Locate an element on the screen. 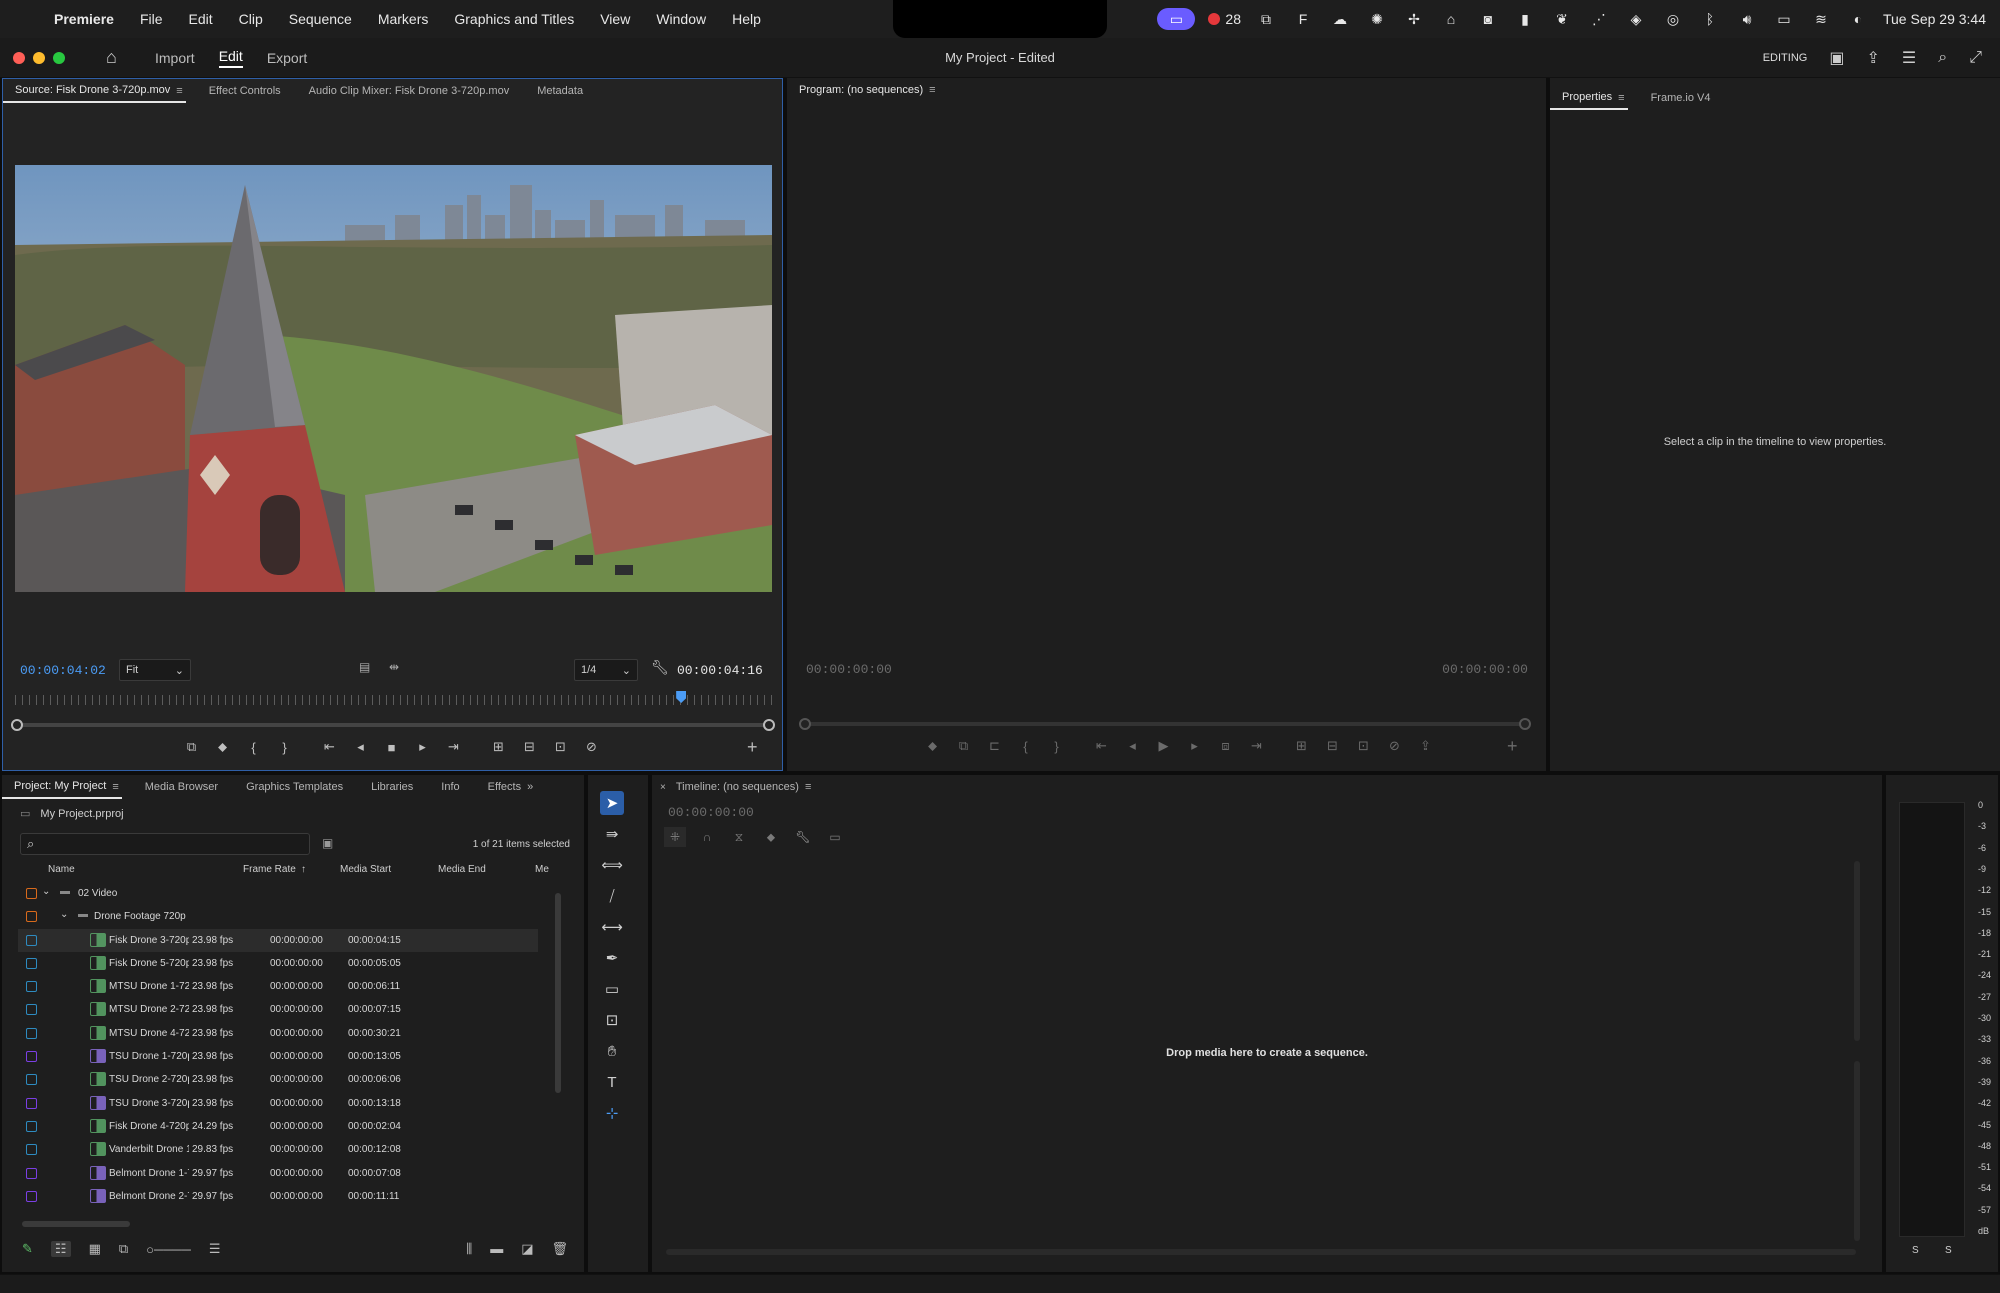 This screenshot has width=2000, height=1293. timeline-settings-wrench-icon: 🔧︎ is located at coordinates (803, 837).